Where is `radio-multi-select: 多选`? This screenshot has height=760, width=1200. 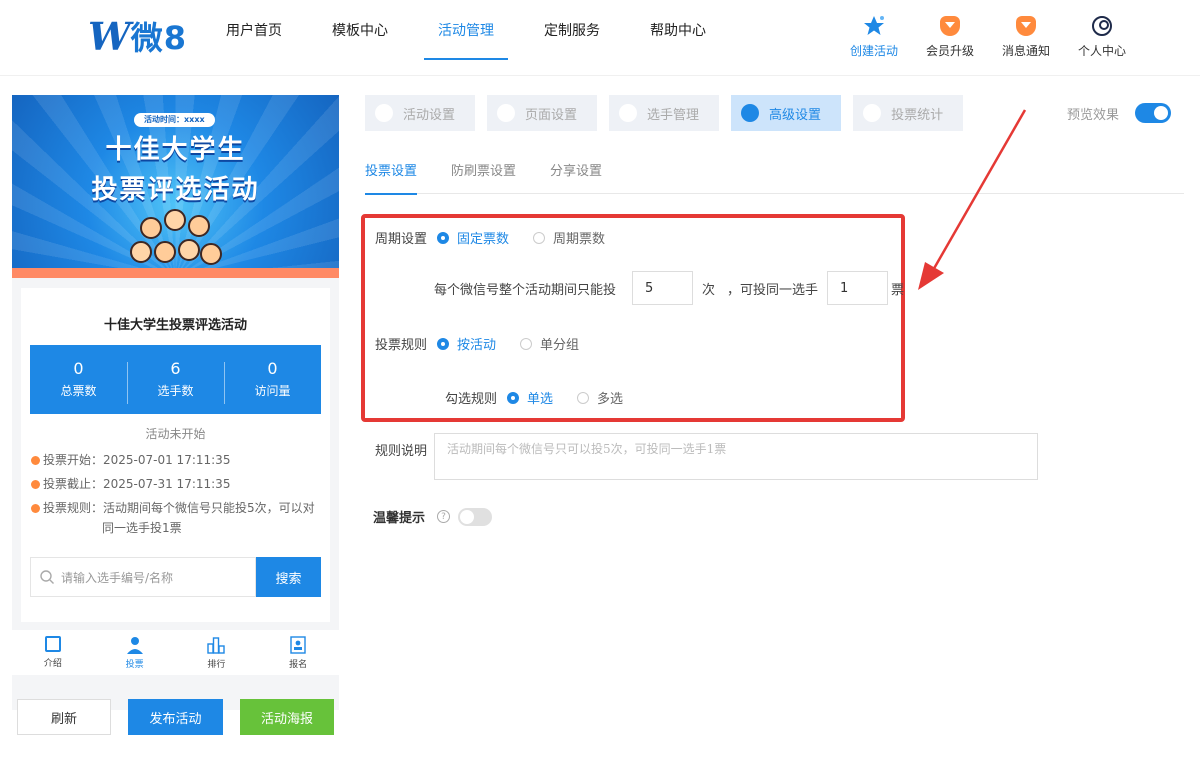 radio-multi-select: 多选 is located at coordinates (600, 397).